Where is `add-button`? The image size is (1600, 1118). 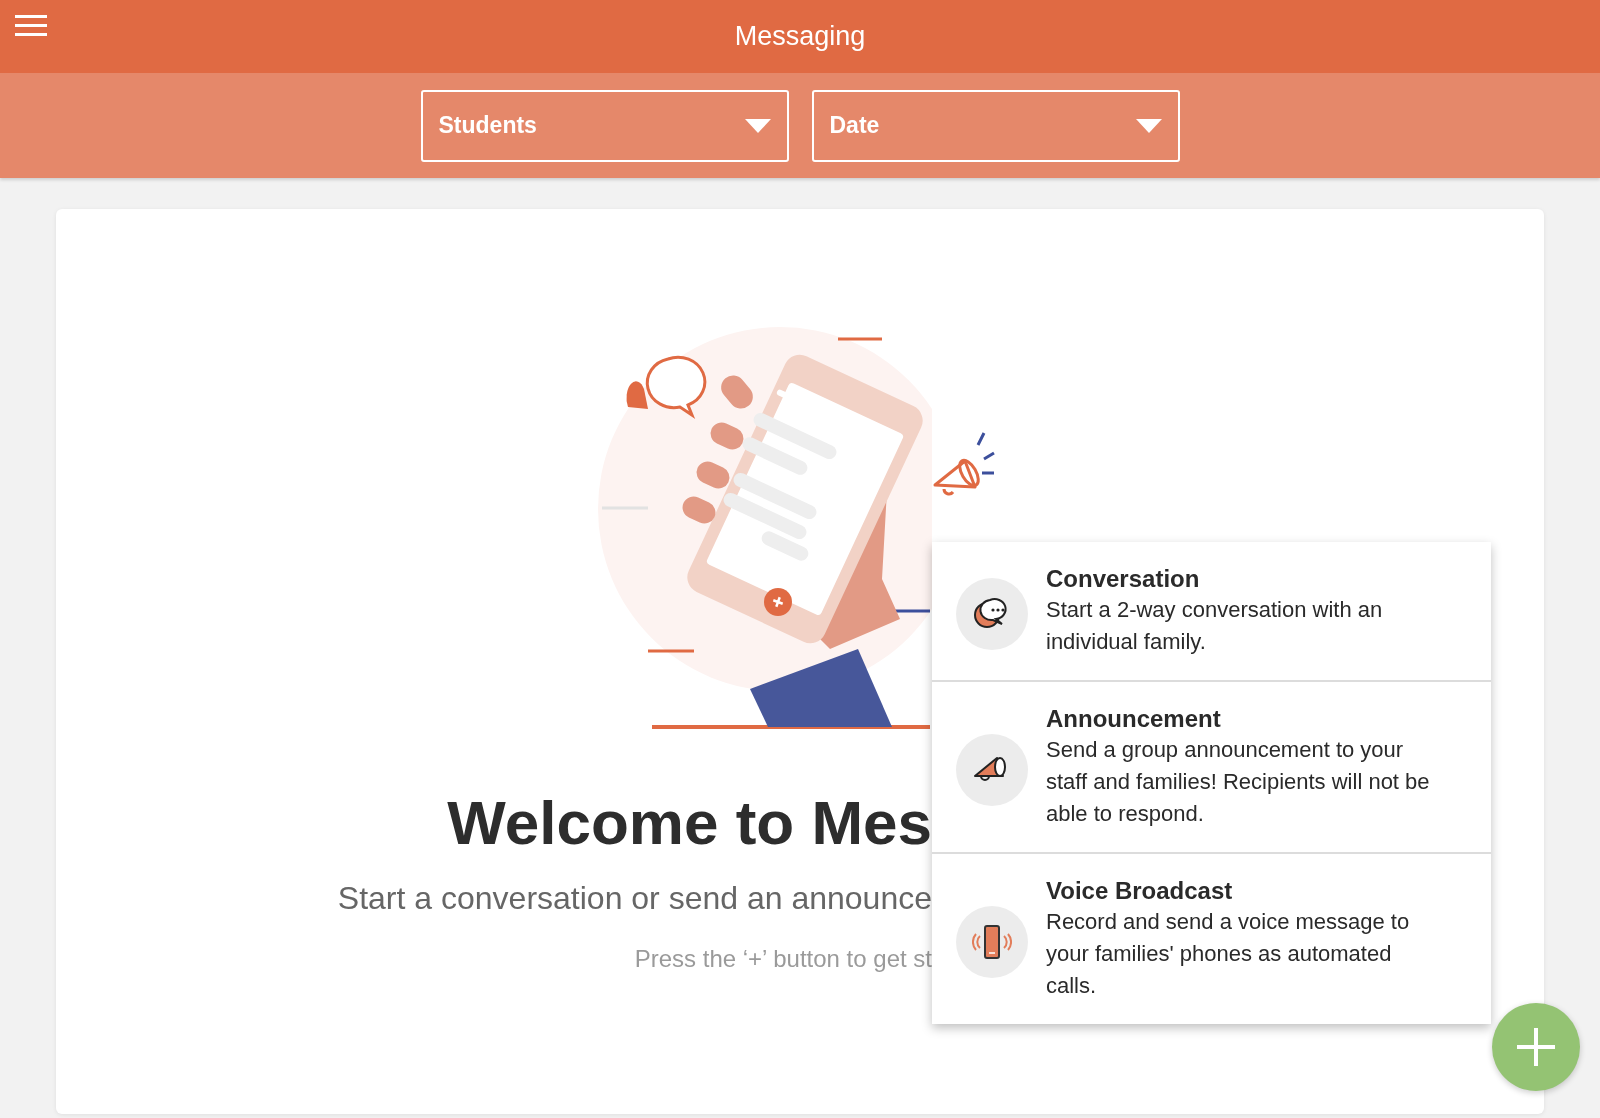
add-button is located at coordinates (1536, 1047).